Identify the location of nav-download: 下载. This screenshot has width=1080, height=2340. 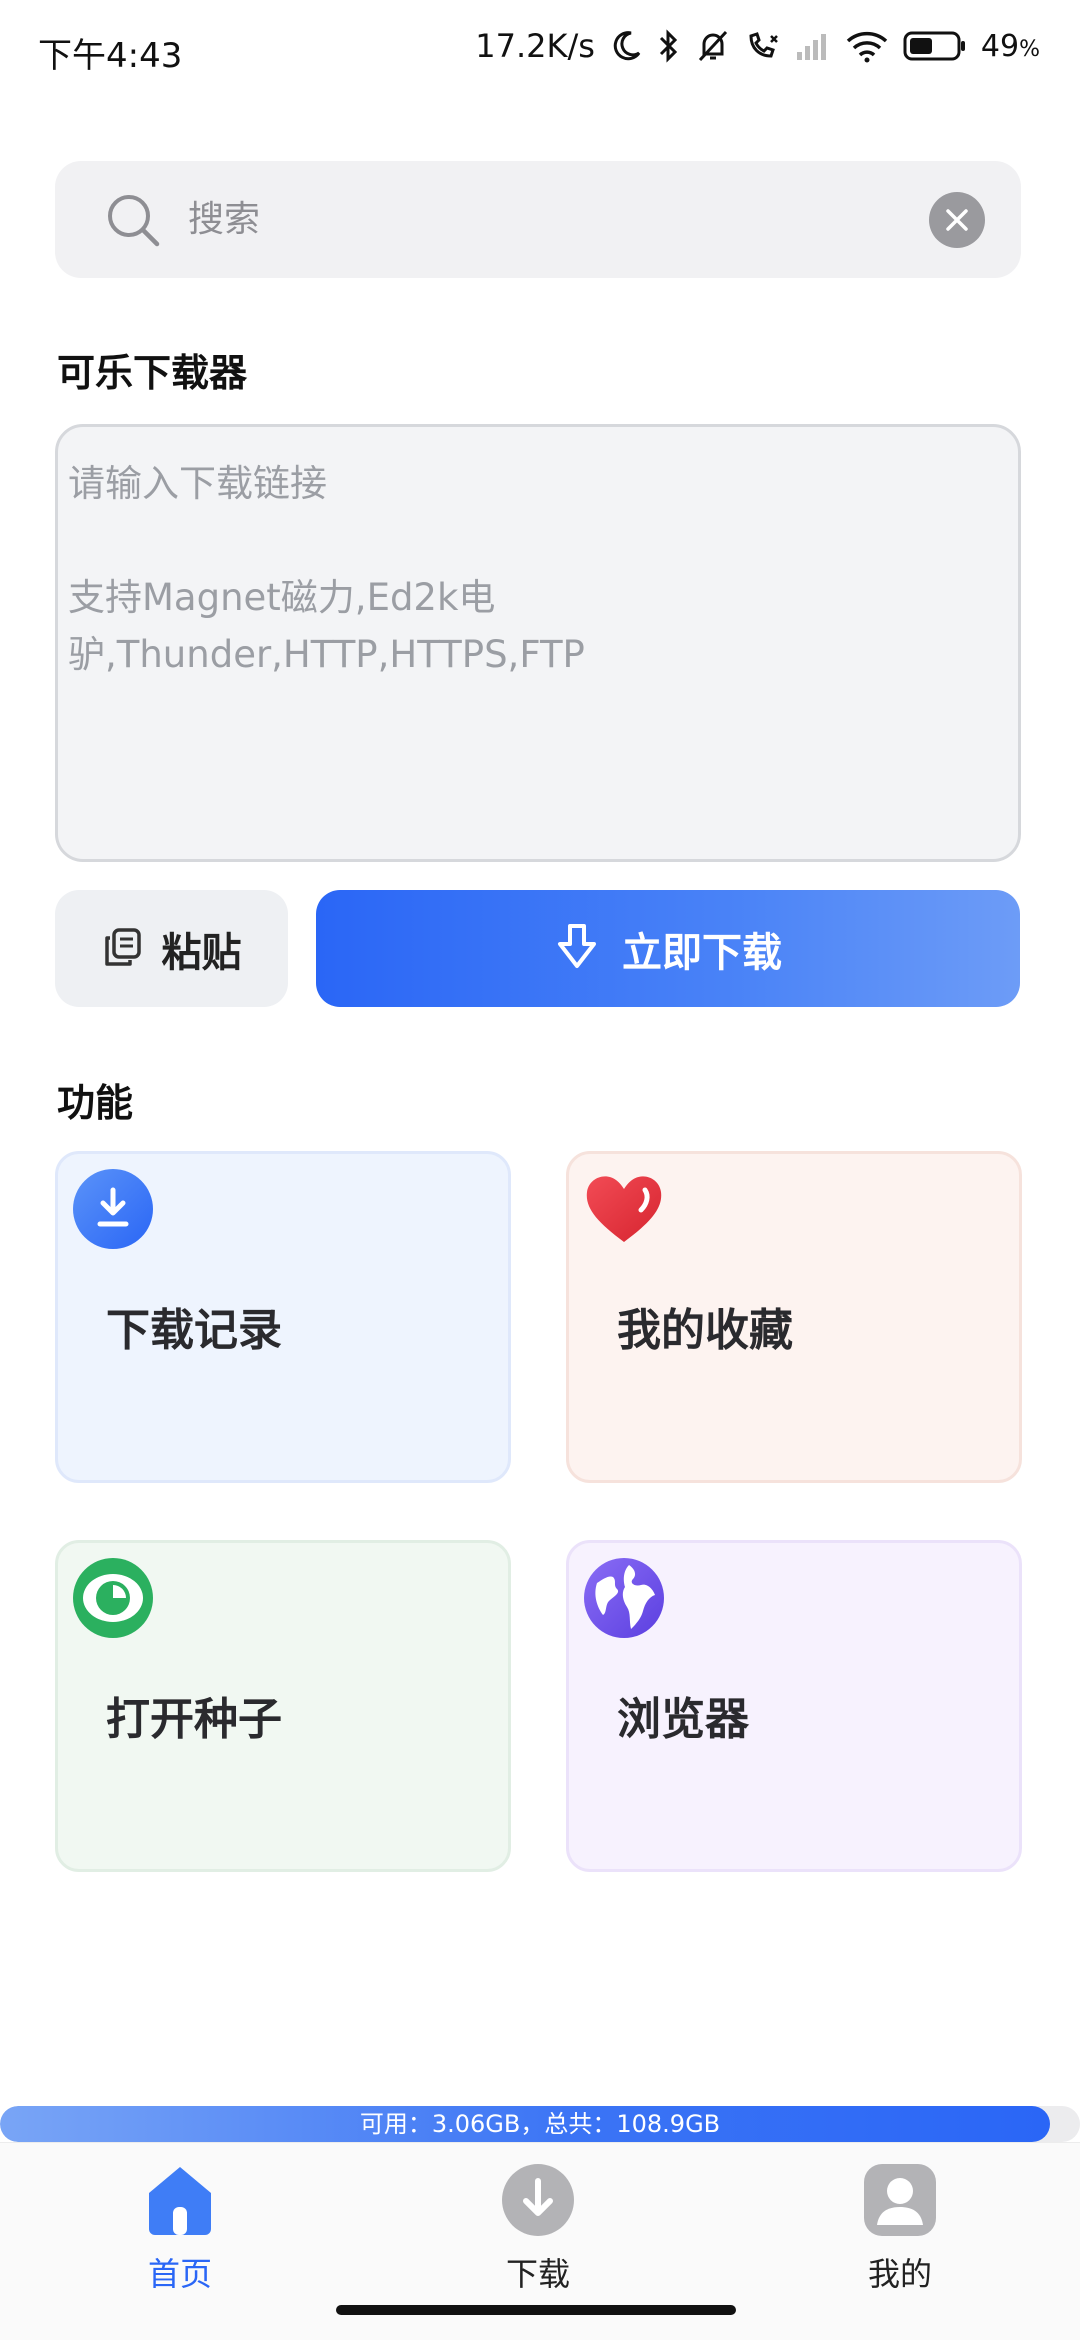
(538, 2229).